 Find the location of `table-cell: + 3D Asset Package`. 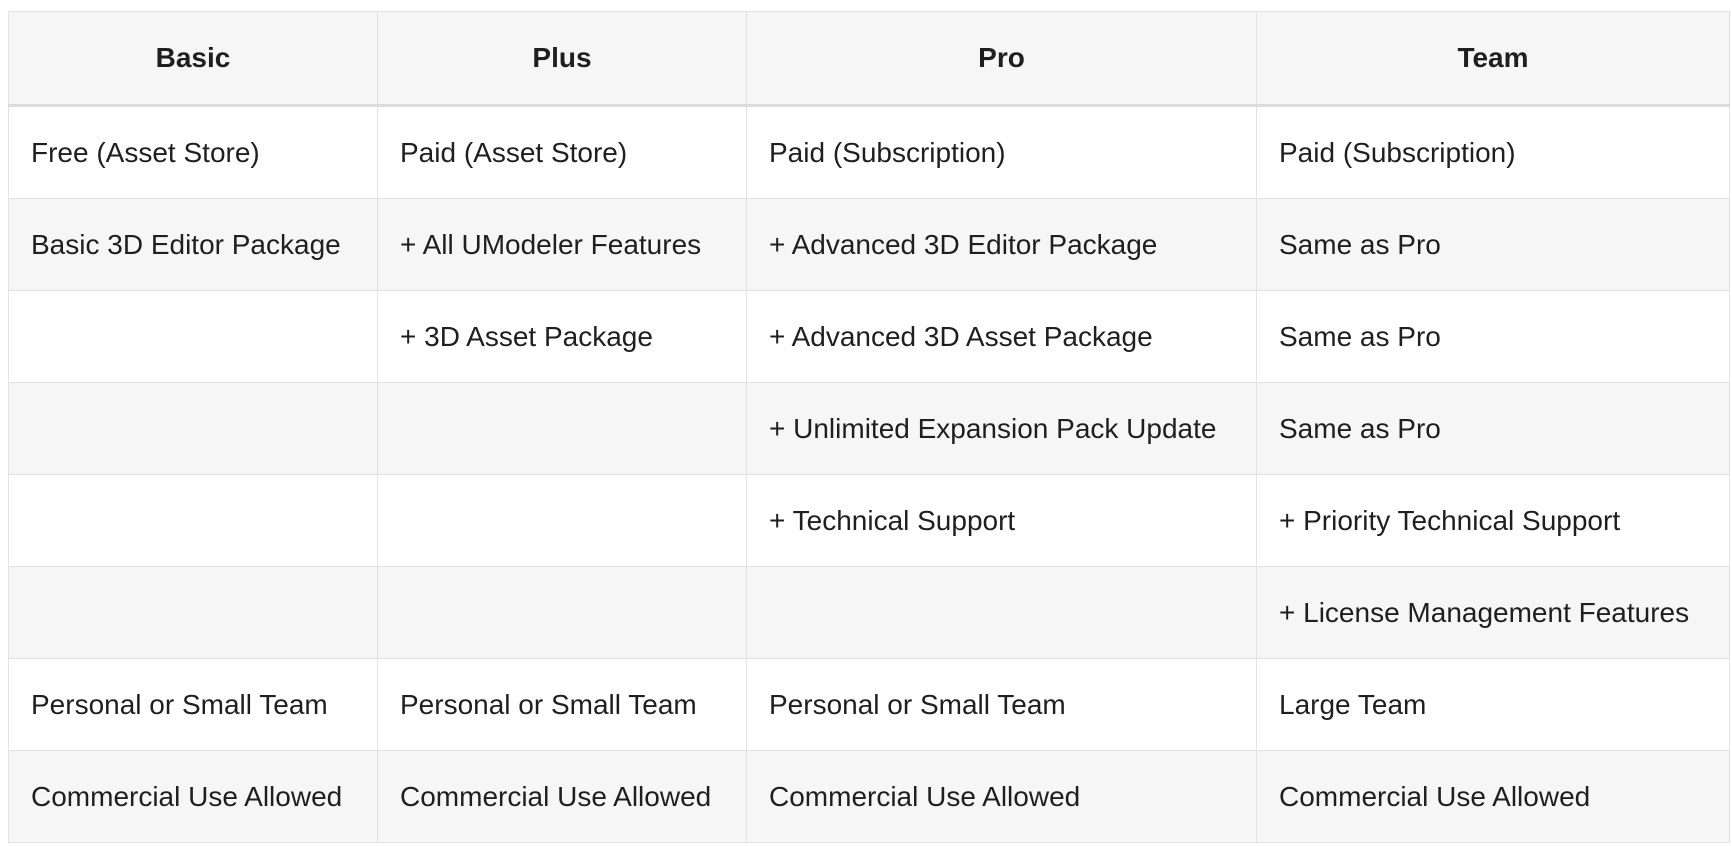

table-cell: + 3D Asset Package is located at coordinates (562, 336).